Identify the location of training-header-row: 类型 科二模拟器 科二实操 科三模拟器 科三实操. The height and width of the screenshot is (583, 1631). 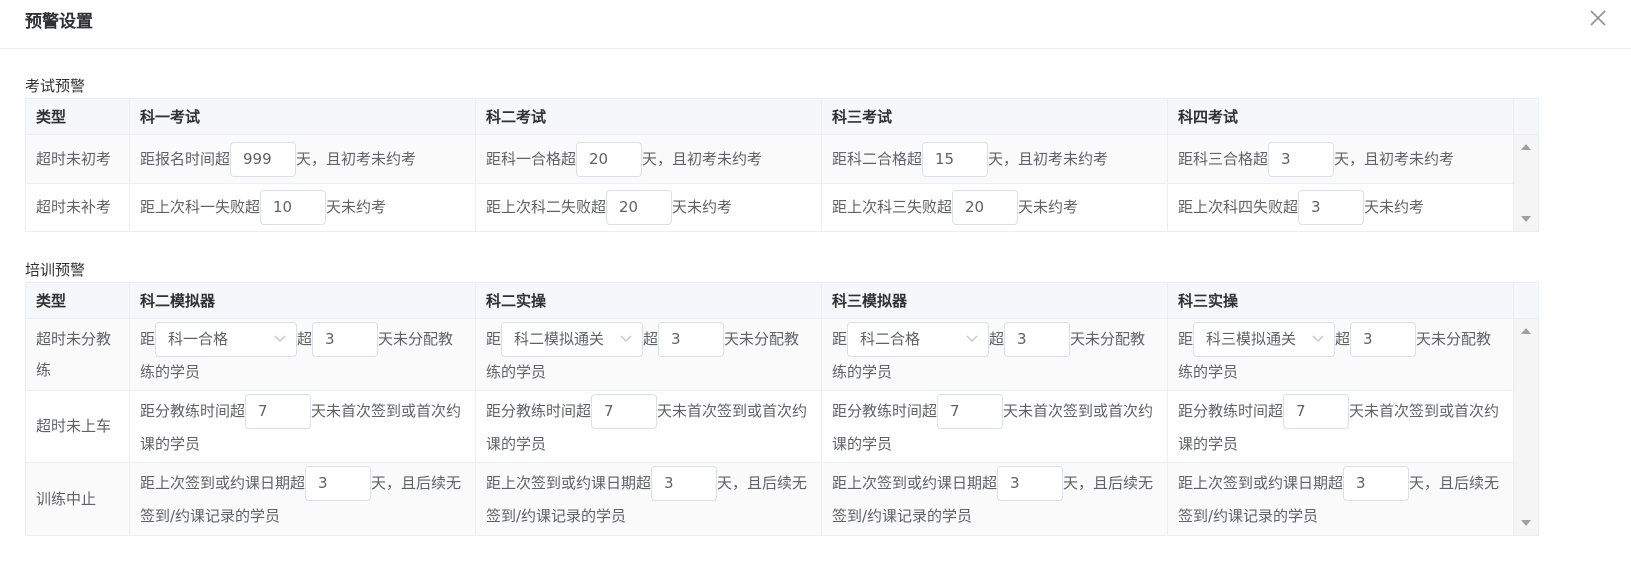
(782, 300).